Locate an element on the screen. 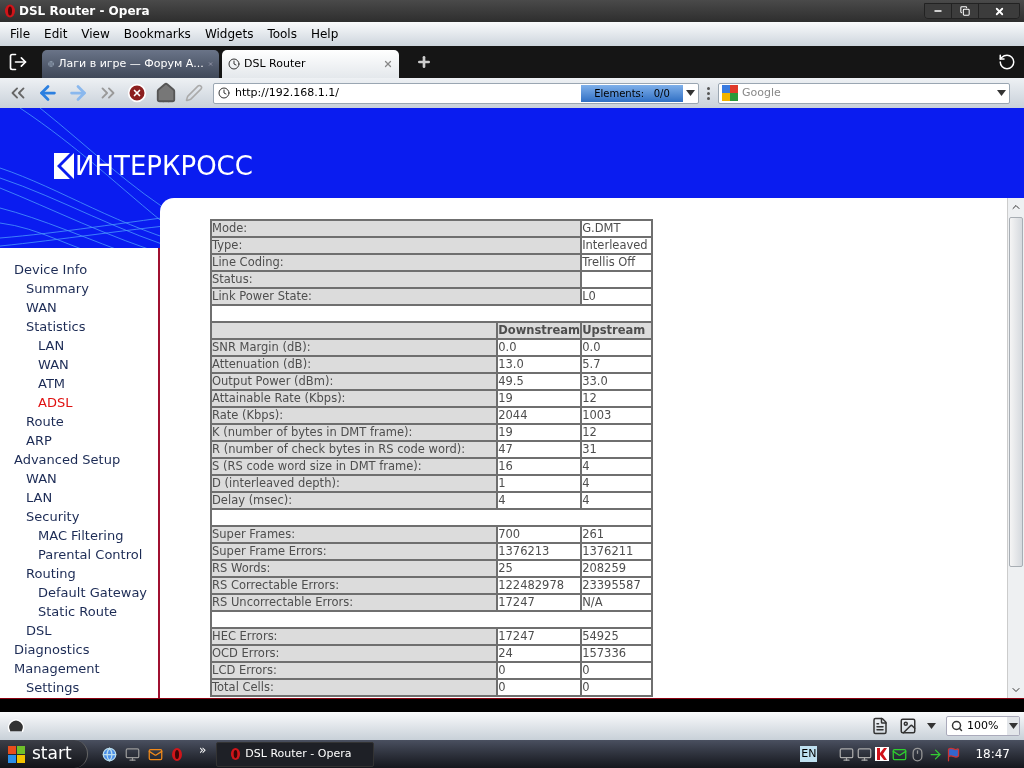 The image size is (1024, 768). page-icon is located at coordinates (224, 93).